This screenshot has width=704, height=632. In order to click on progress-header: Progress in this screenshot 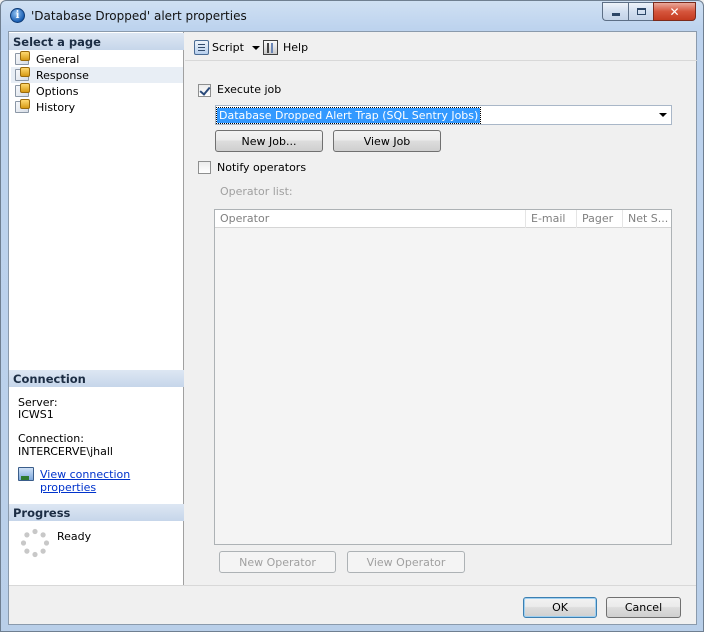, I will do `click(96, 512)`.